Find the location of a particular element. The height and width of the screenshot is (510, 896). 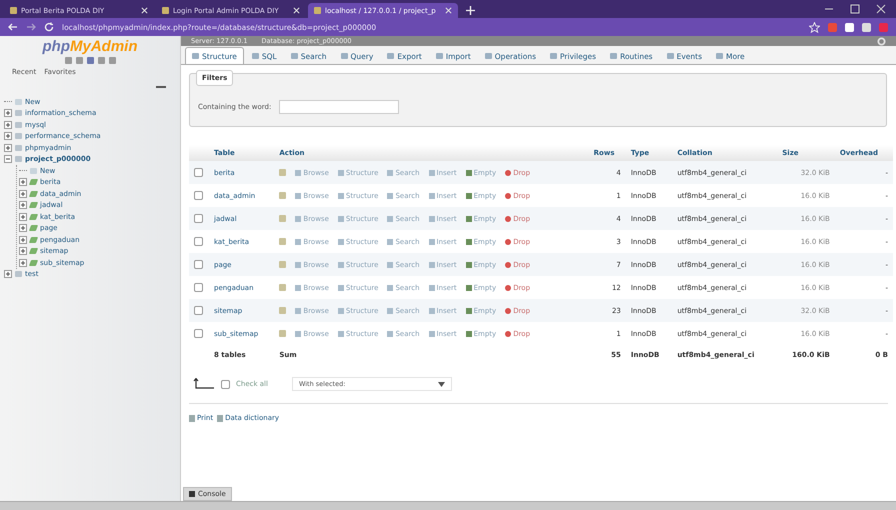

arrow-icon is located at coordinates (204, 384).